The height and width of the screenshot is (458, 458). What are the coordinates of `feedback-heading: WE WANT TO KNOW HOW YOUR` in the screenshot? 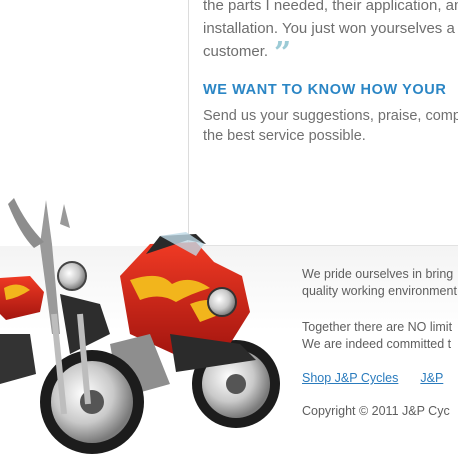 It's located at (325, 90).